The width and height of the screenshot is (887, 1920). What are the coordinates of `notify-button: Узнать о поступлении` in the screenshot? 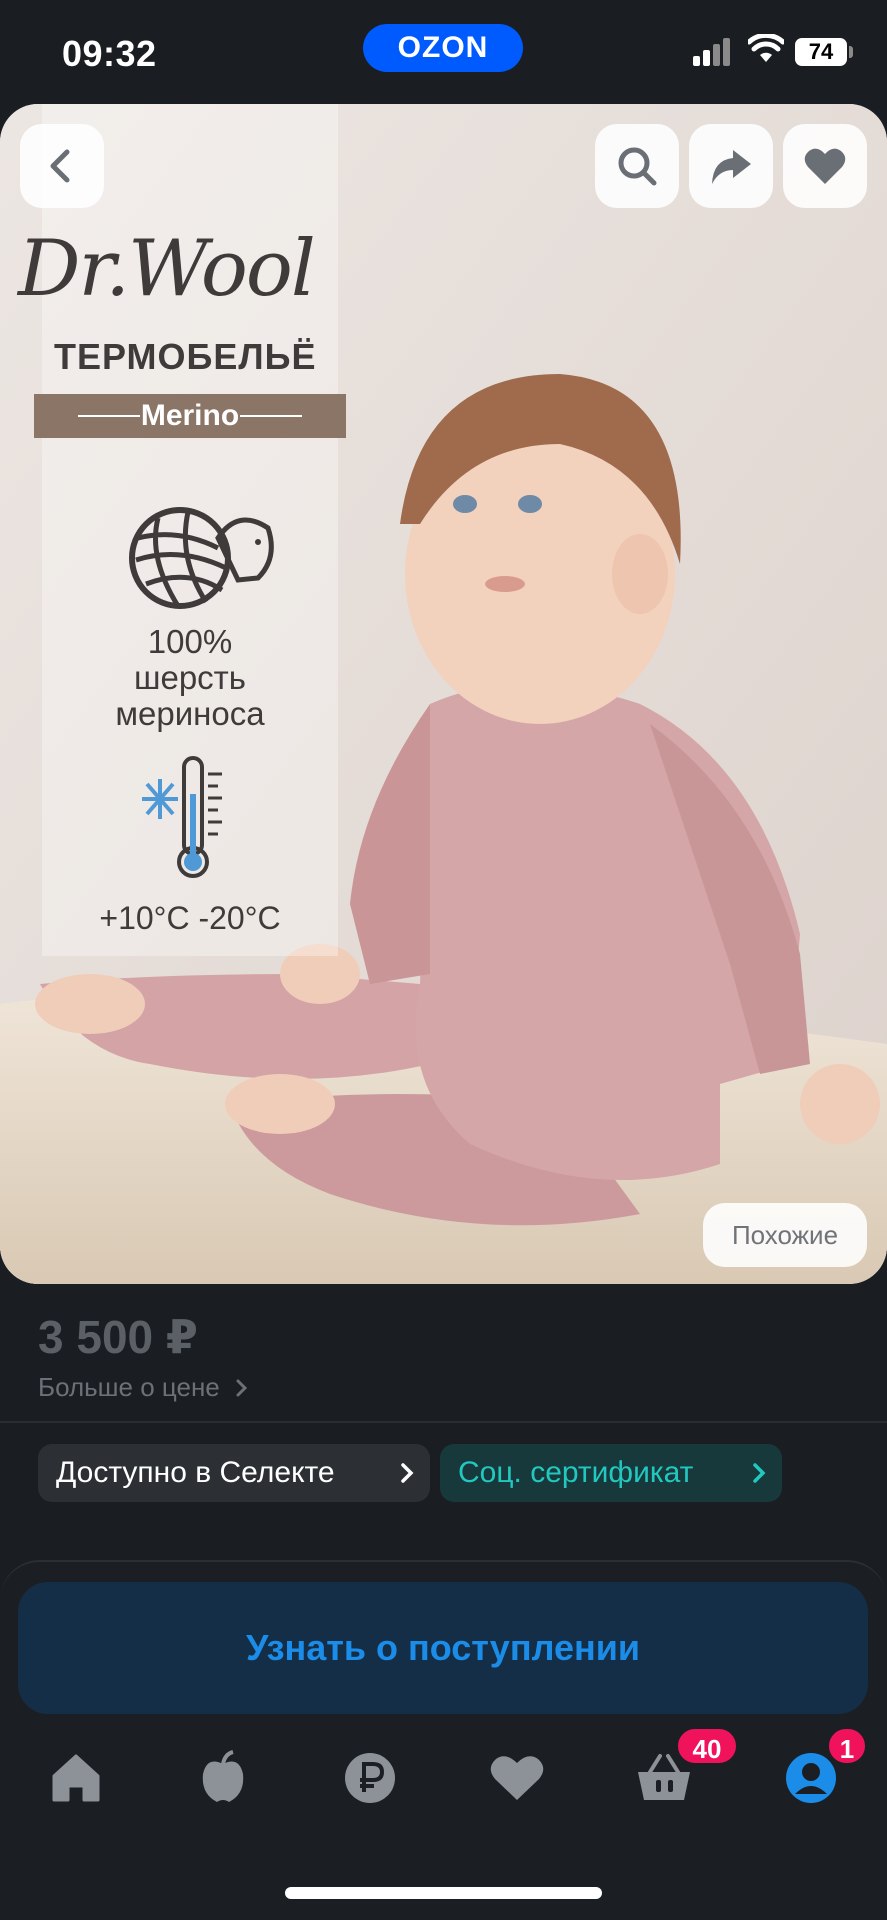 It's located at (443, 1648).